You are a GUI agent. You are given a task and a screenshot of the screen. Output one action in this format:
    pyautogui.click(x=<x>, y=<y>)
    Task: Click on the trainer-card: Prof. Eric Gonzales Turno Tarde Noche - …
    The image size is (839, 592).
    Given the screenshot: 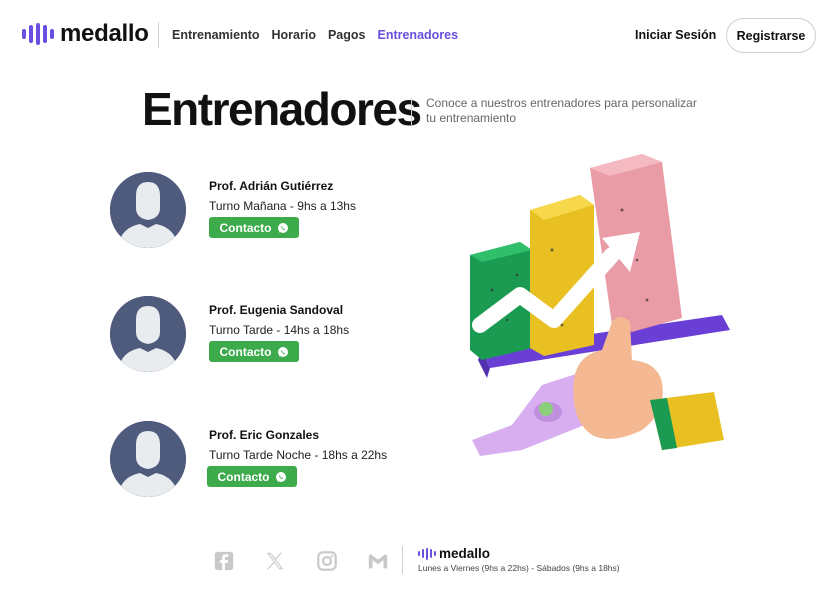 What is the action you would take?
    pyautogui.click(x=270, y=460)
    